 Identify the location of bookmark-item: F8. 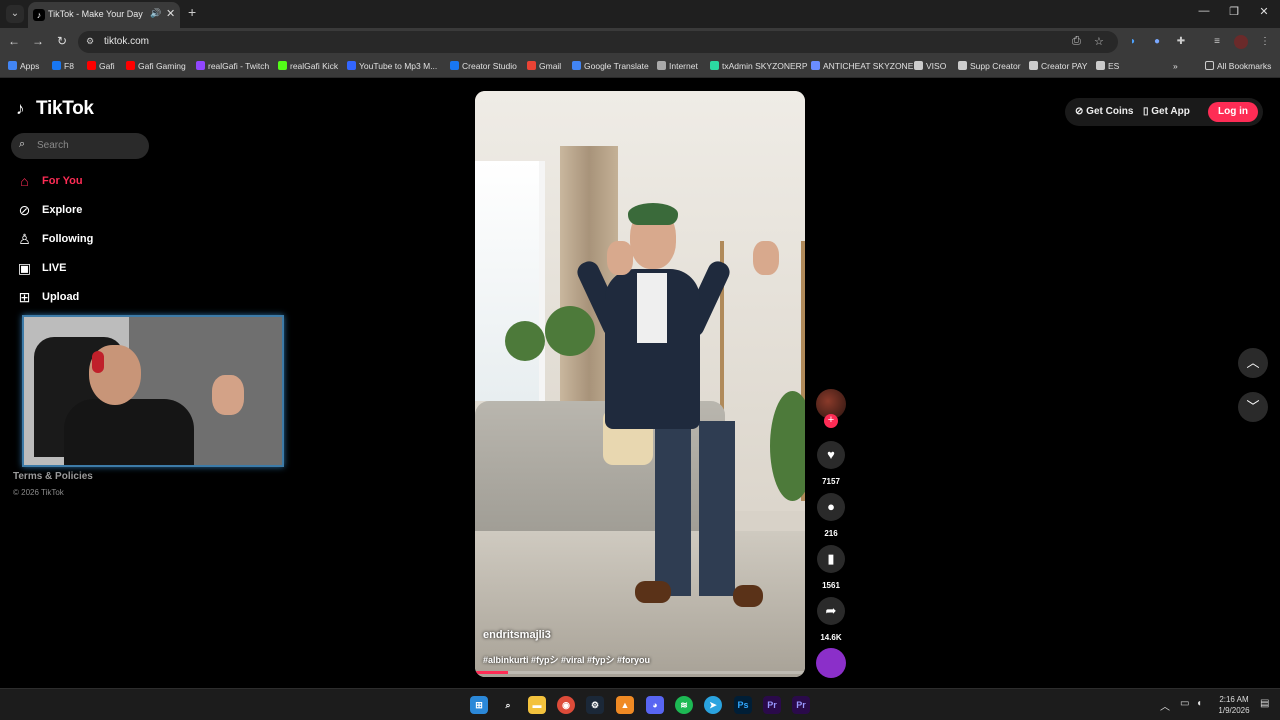
(63, 66).